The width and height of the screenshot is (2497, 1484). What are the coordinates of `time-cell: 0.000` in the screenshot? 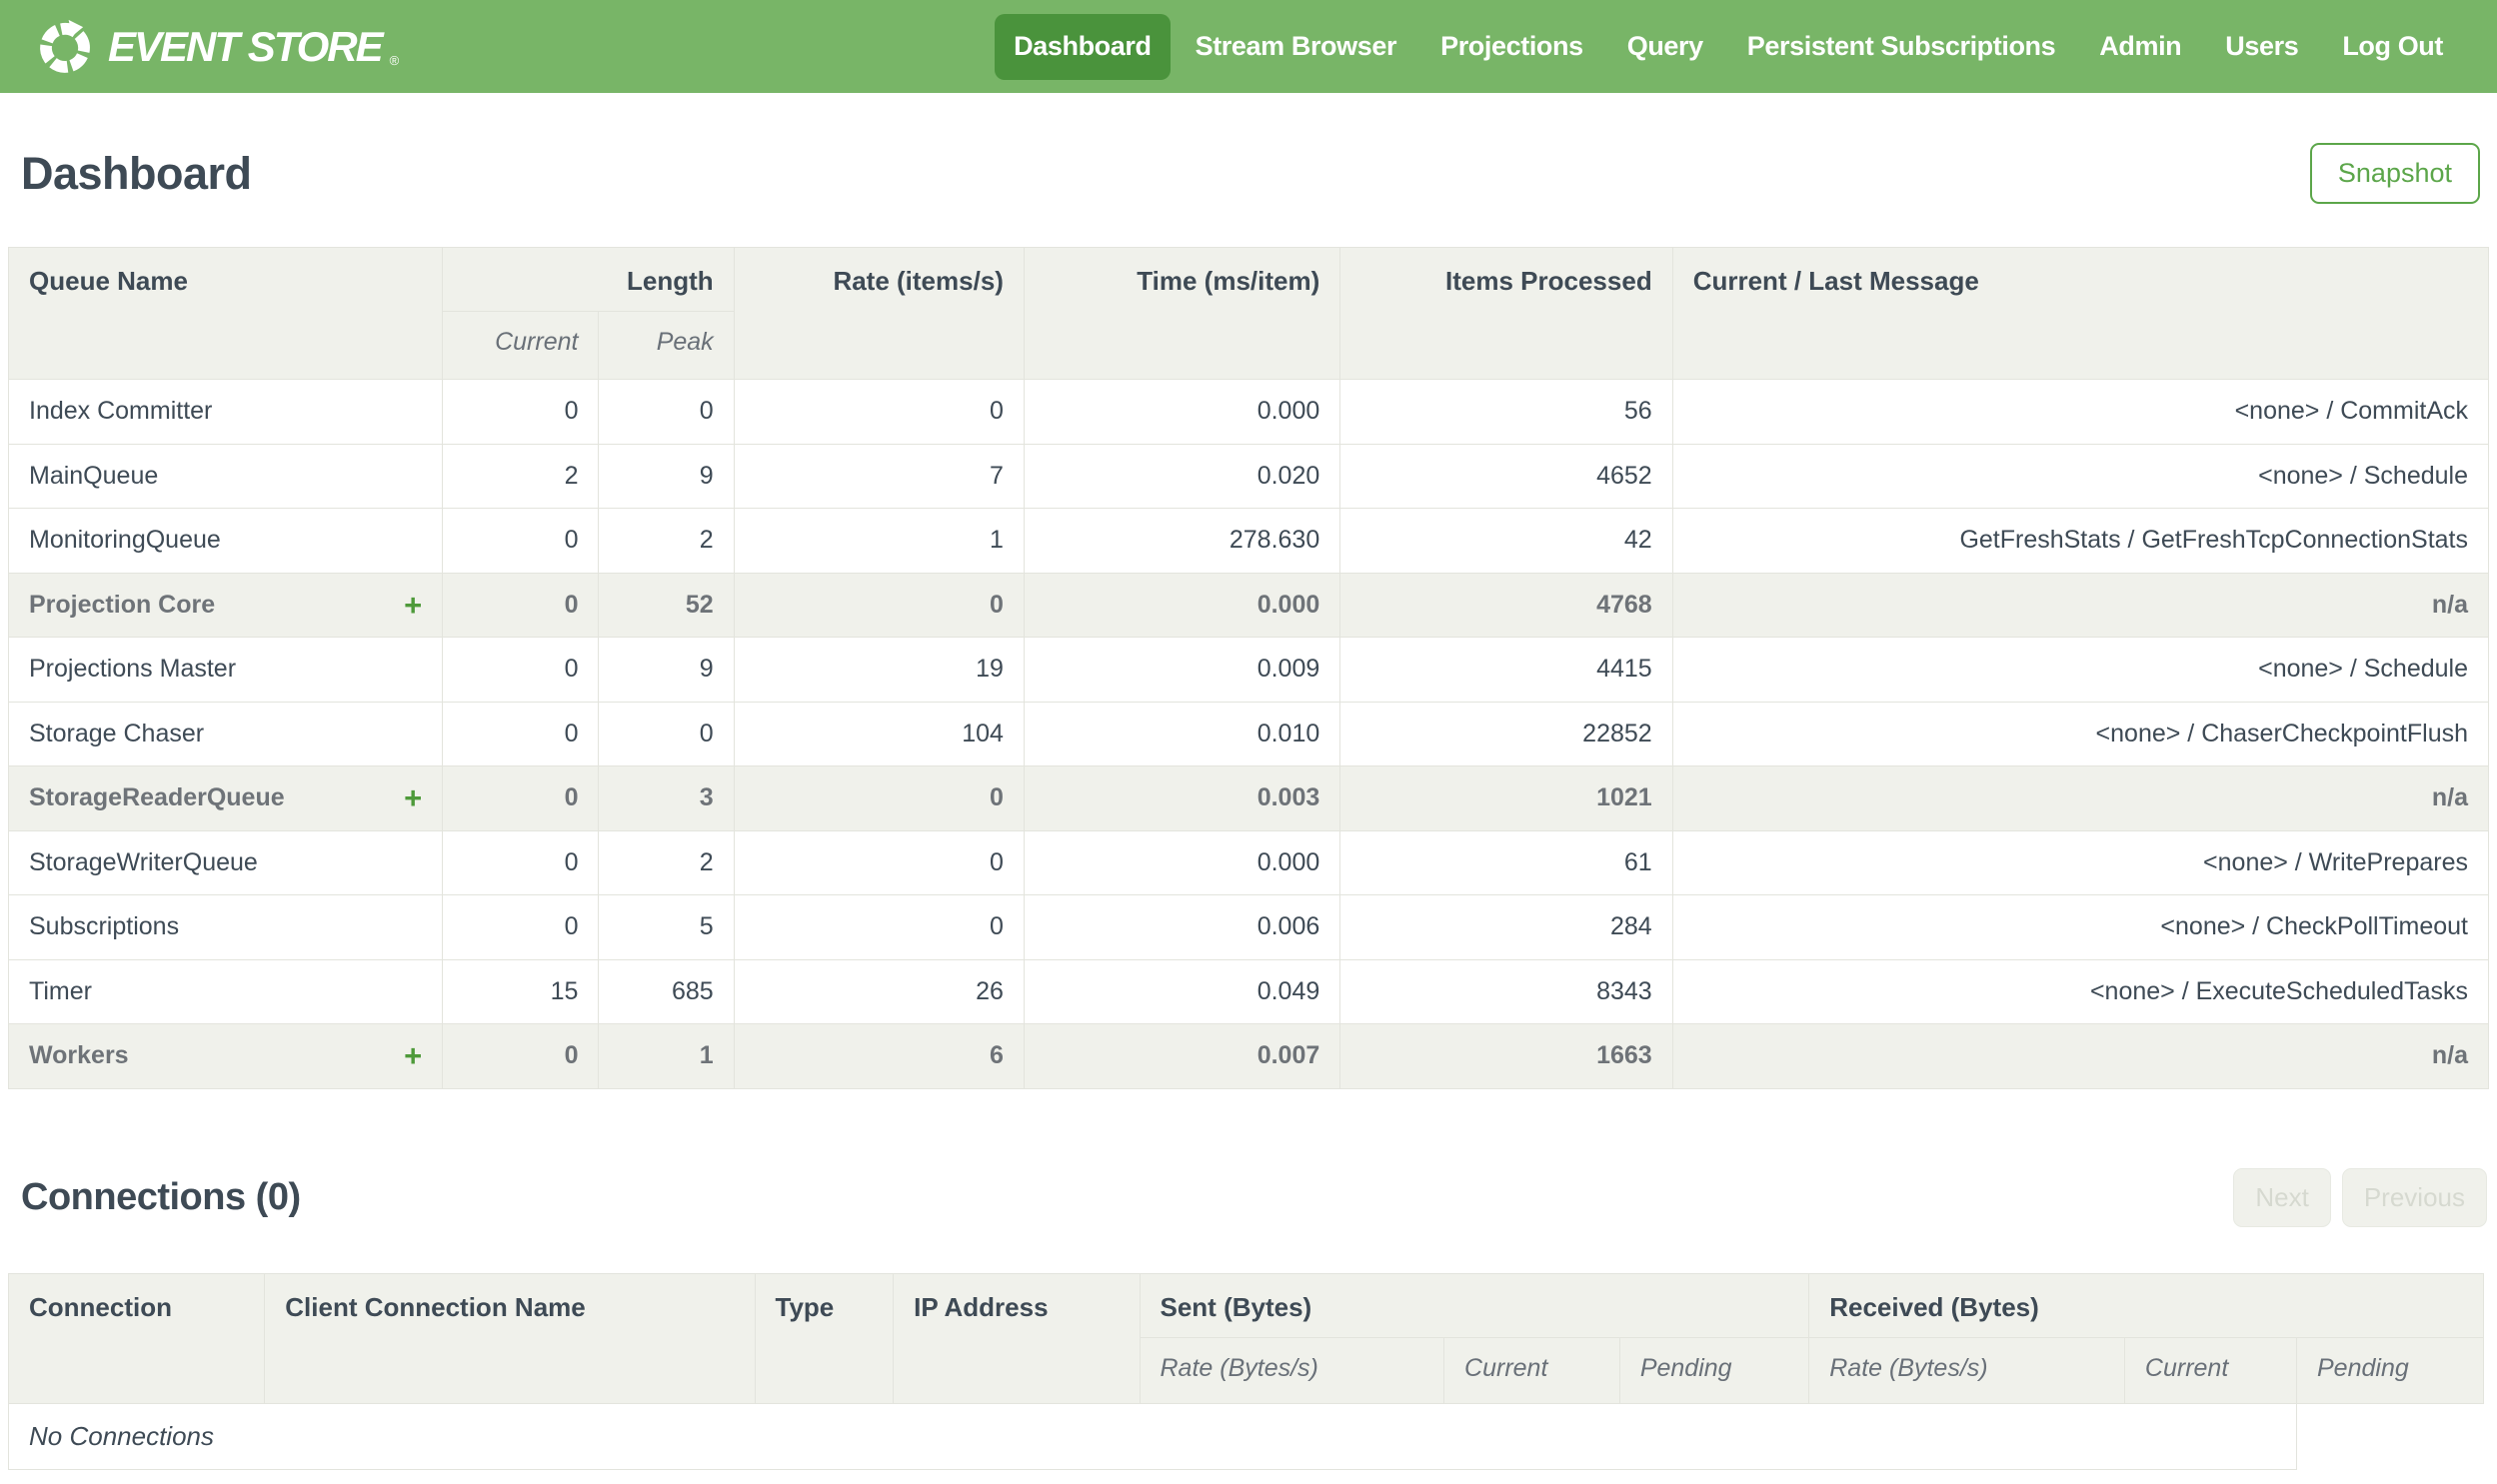 It's located at (1182, 605).